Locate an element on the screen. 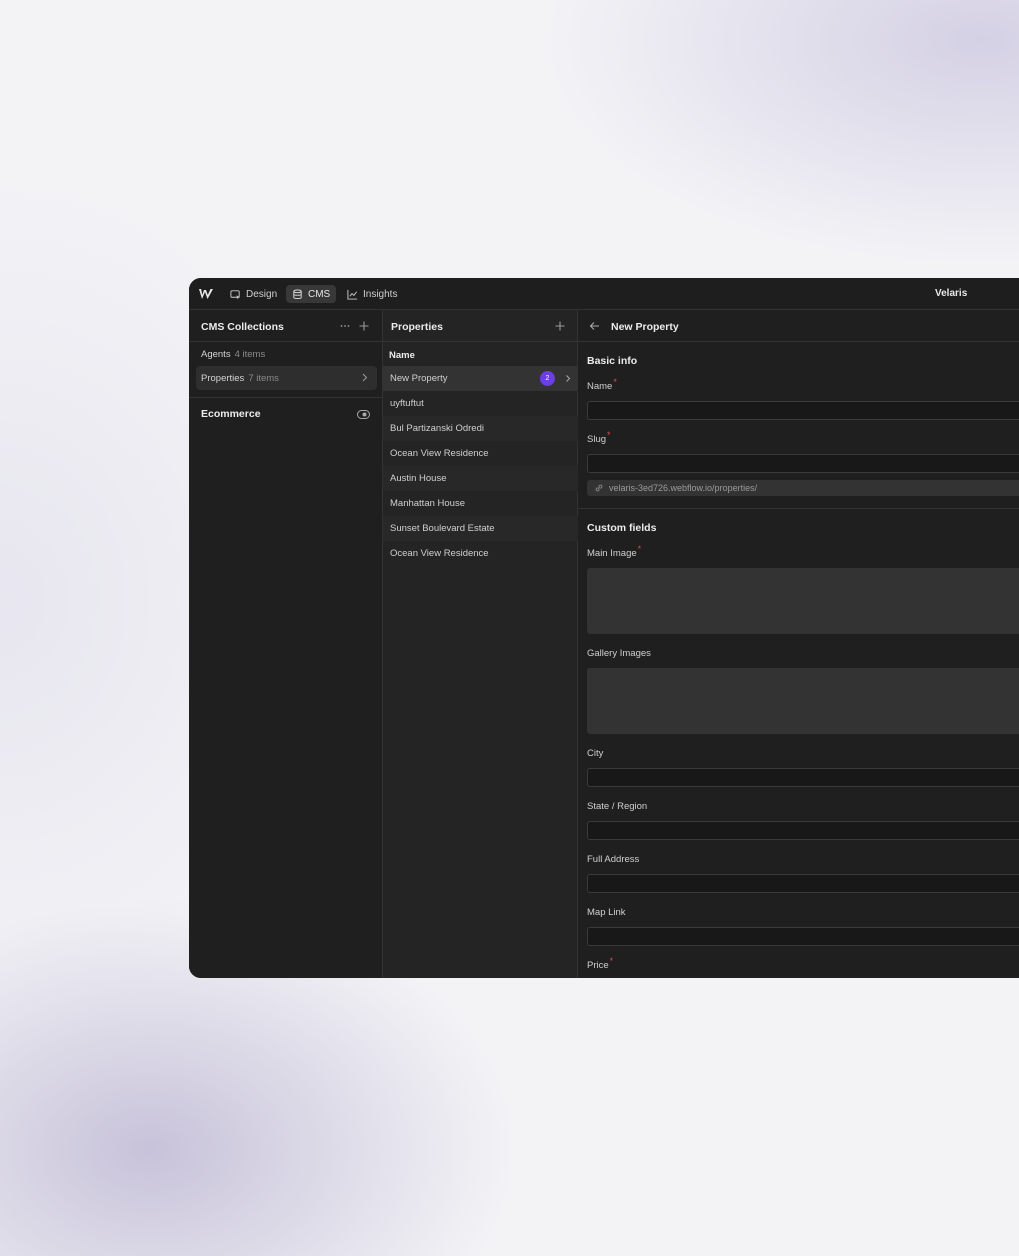  collection-label: Properties is located at coordinates (223, 378).